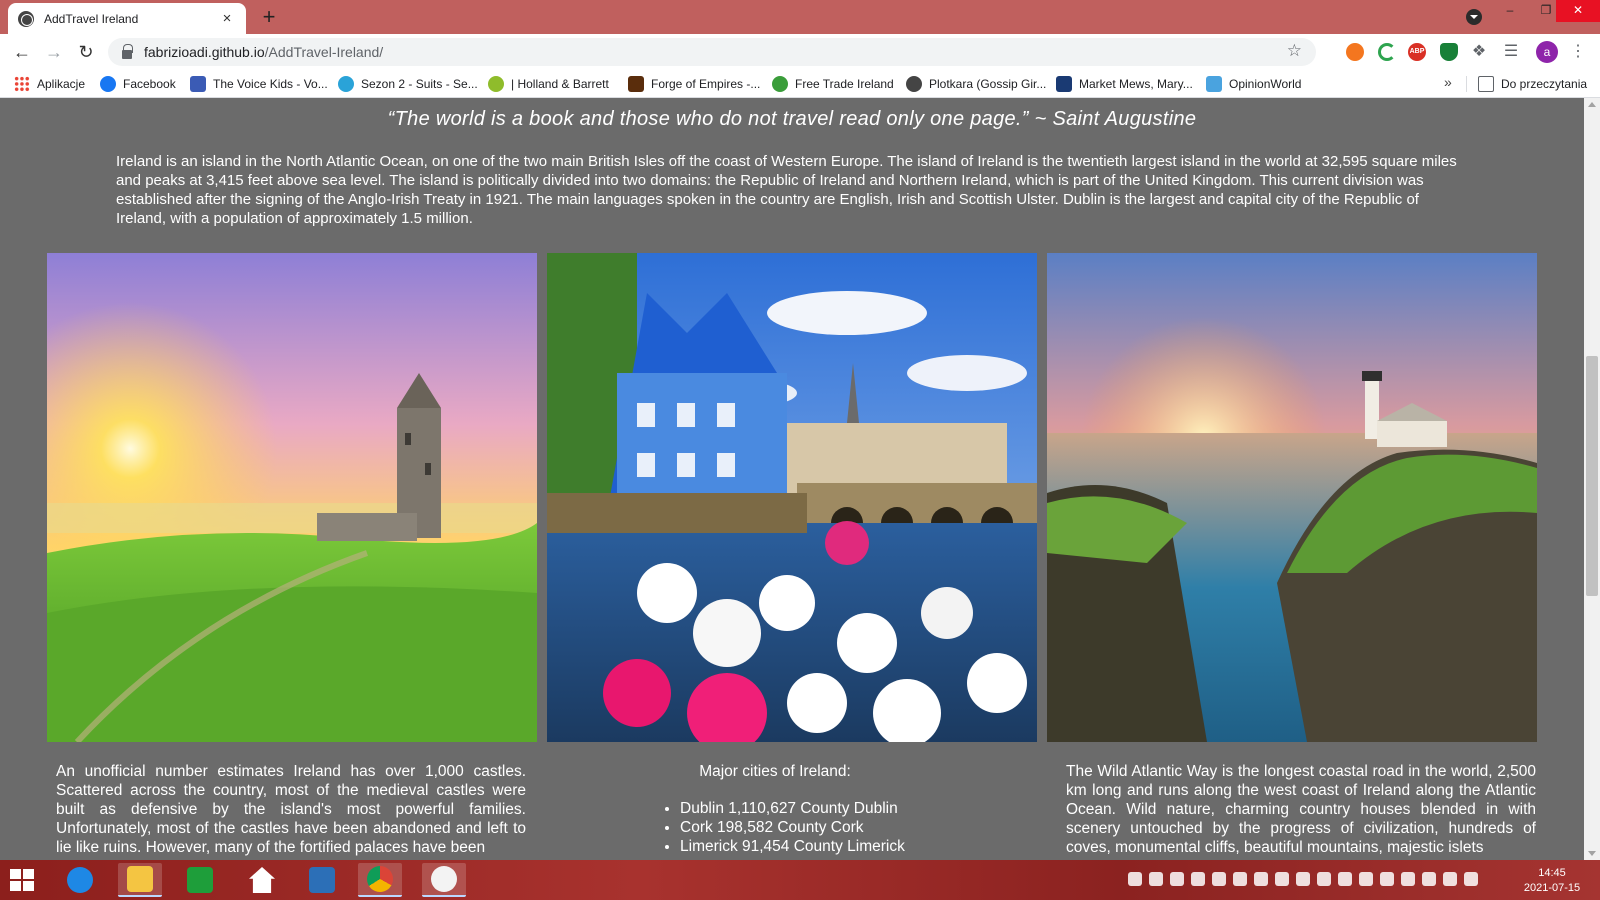  Describe the element at coordinates (1578, 11) in the screenshot. I see `close-window-button: ✕` at that location.